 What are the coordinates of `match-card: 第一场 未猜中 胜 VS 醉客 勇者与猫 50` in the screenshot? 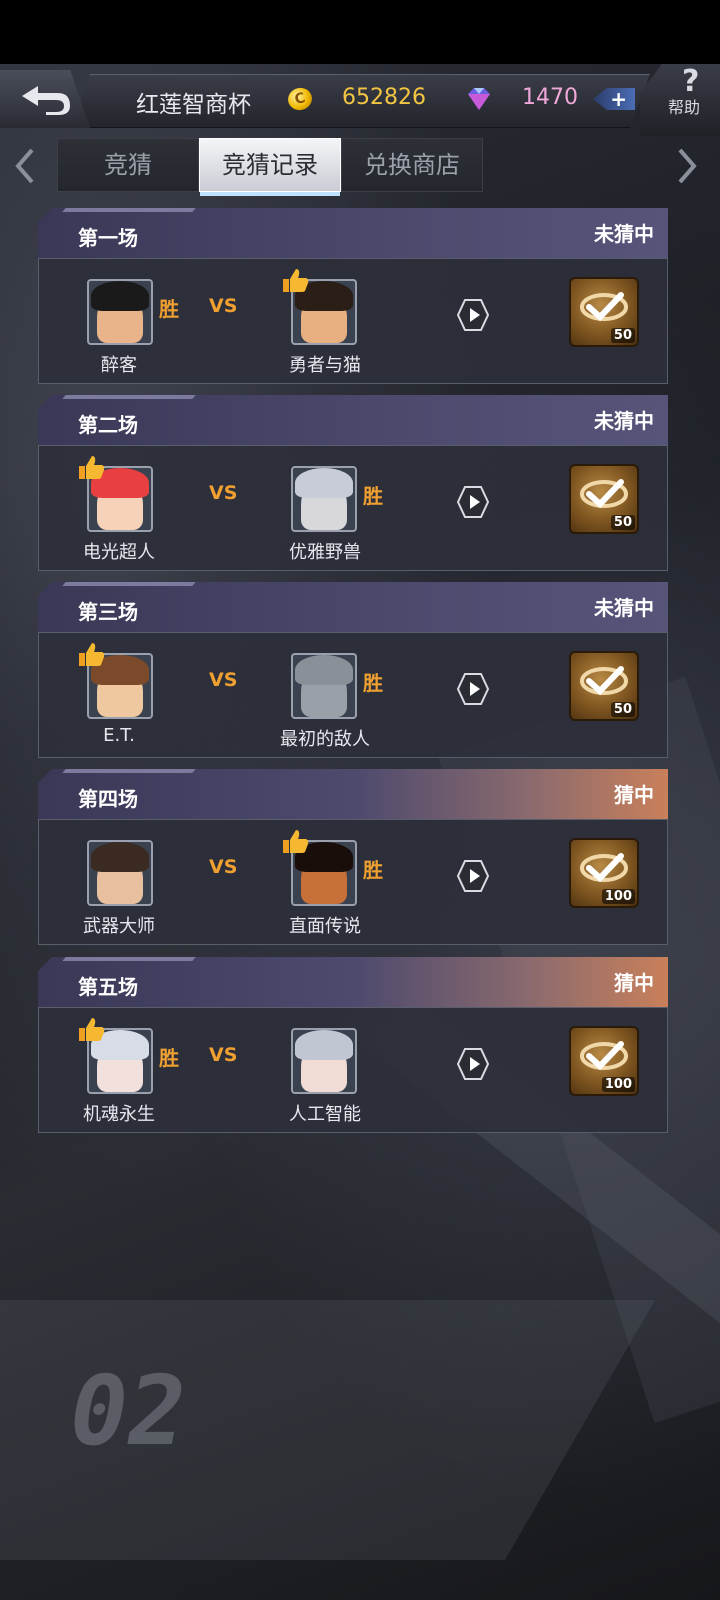 It's located at (353, 297).